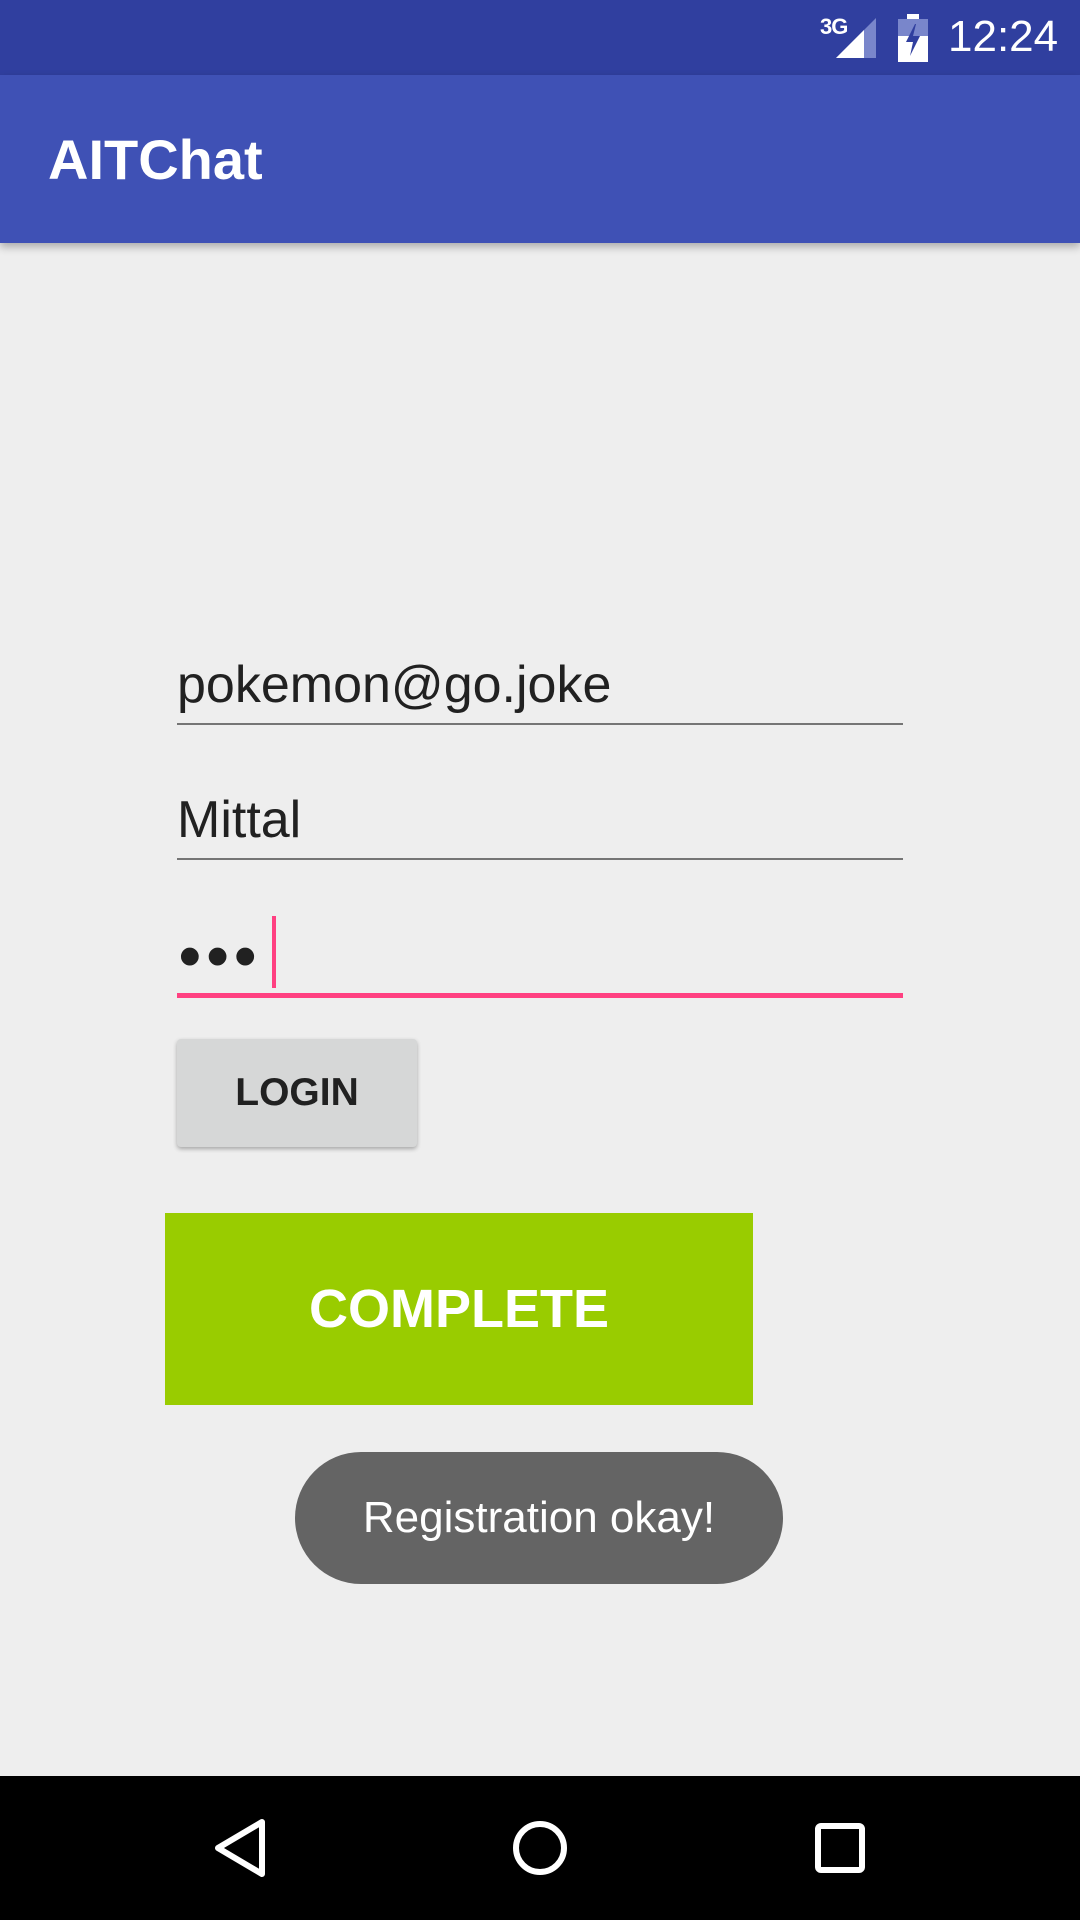  I want to click on recents-icon, so click(840, 1848).